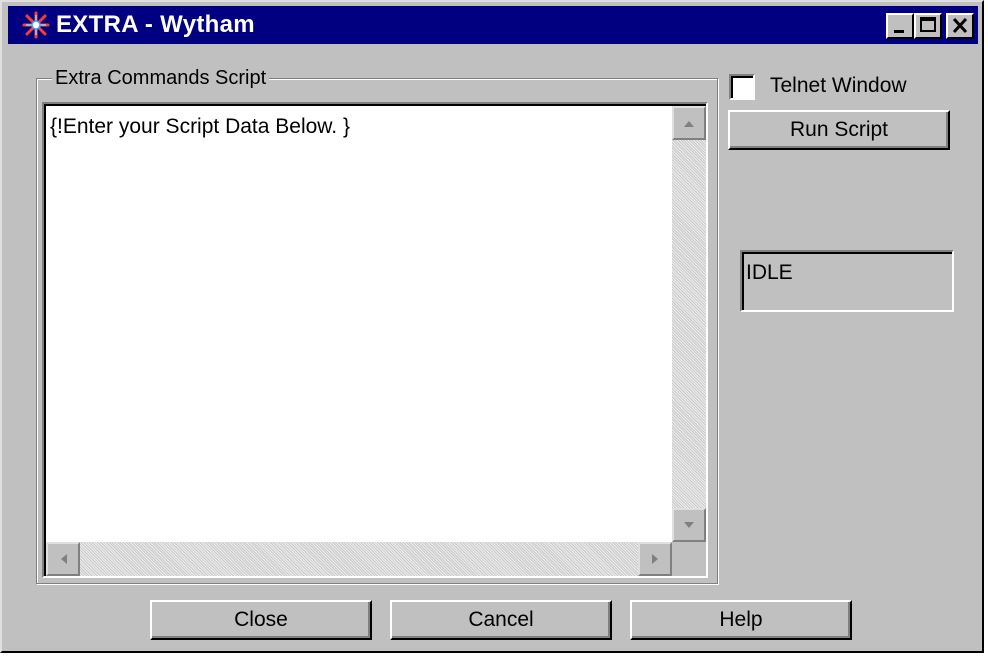  I want to click on status-box-inner: IDLE, so click(847, 281).